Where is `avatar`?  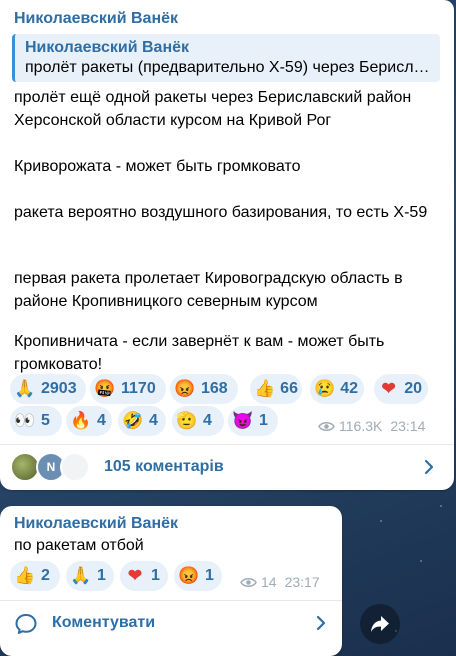
avatar is located at coordinates (75, 467).